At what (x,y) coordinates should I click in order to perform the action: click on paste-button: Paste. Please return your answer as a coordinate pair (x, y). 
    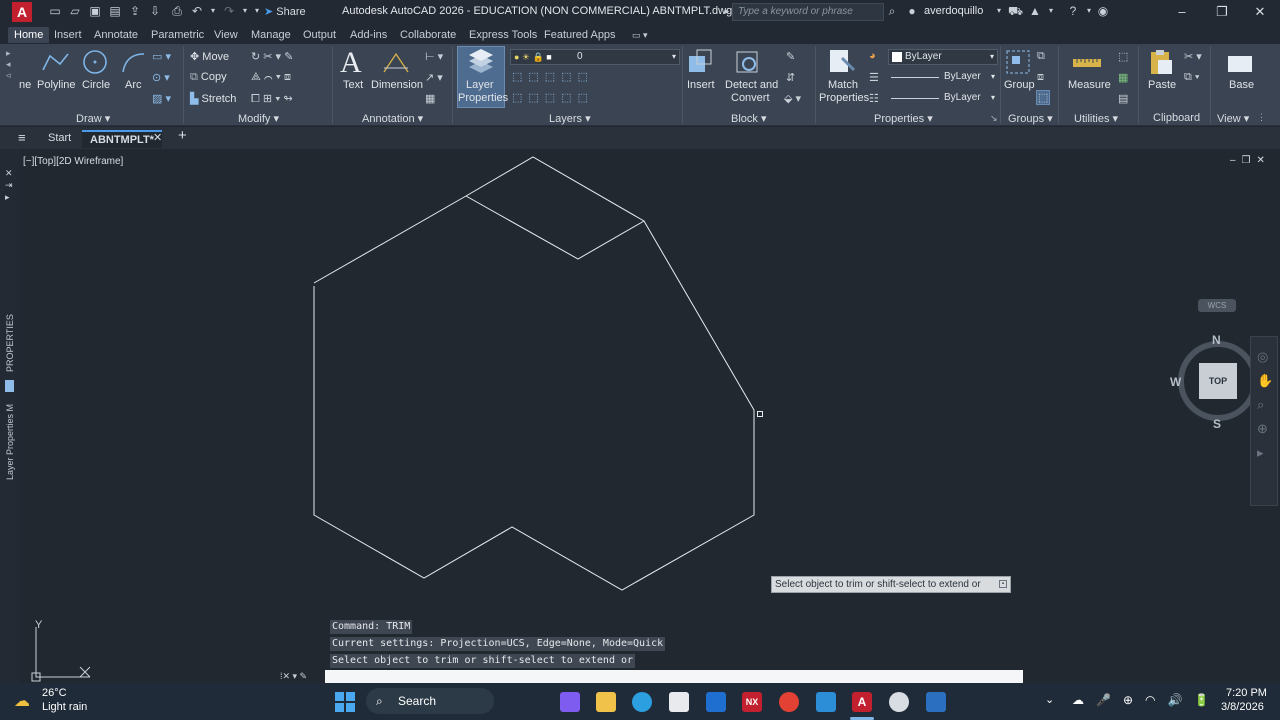
    Looking at the image, I should click on (1162, 85).